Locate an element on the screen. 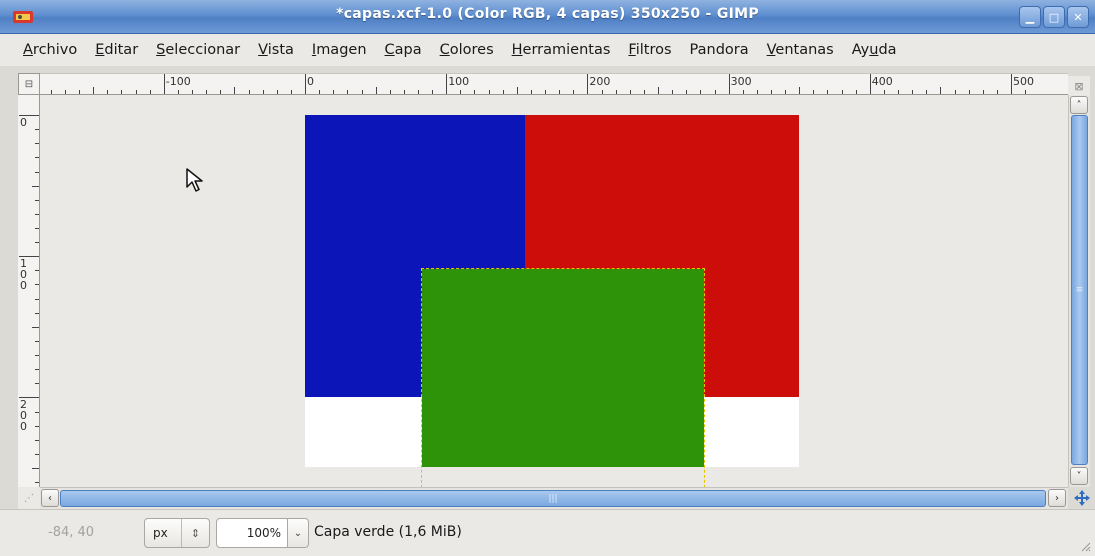 The height and width of the screenshot is (556, 1095). scroll-right-button: › is located at coordinates (1057, 498).